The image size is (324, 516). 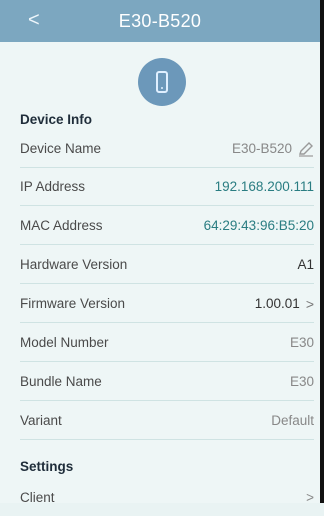 What do you see at coordinates (74, 264) in the screenshot?
I see `hardware-version-label: Hardware Version` at bounding box center [74, 264].